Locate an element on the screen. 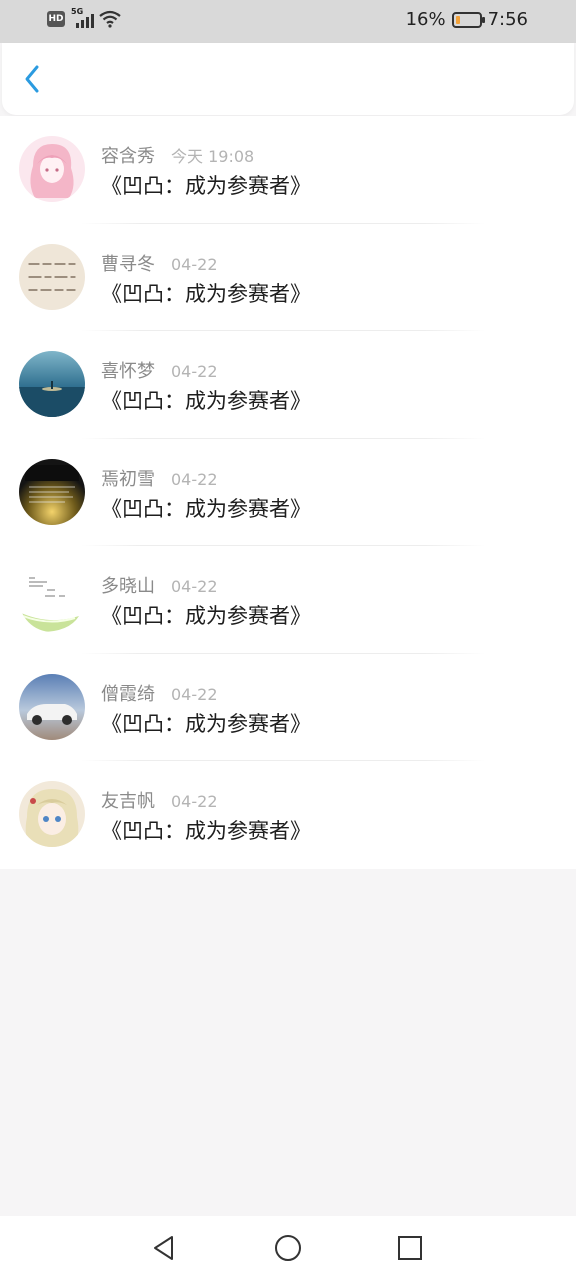  square-recents-icon is located at coordinates (410, 1248).